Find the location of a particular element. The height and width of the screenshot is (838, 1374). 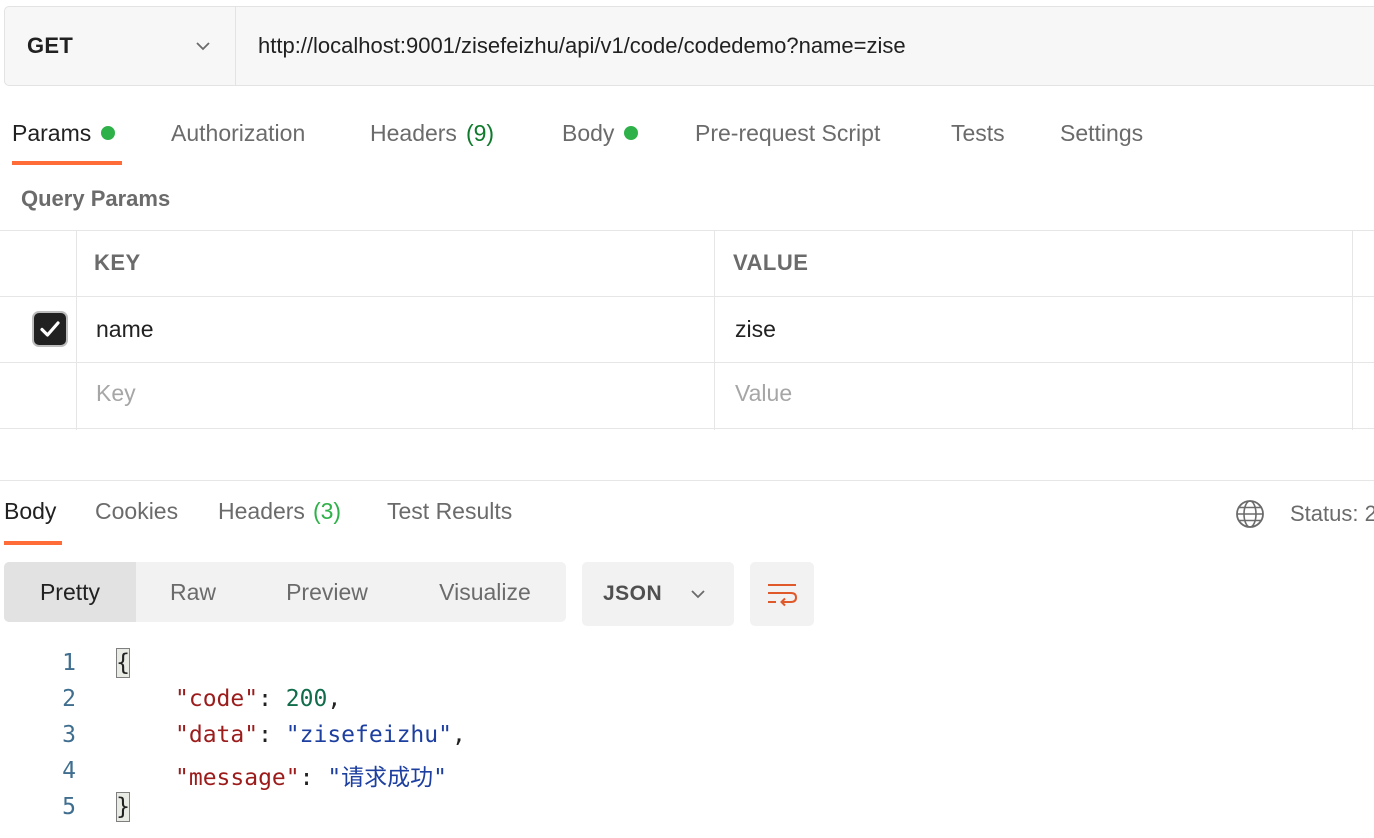

view-pretty-button: Pretty is located at coordinates (70, 592).